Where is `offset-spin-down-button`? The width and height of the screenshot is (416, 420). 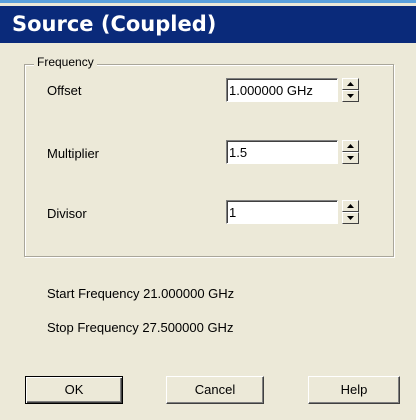
offset-spin-down-button is located at coordinates (350, 96).